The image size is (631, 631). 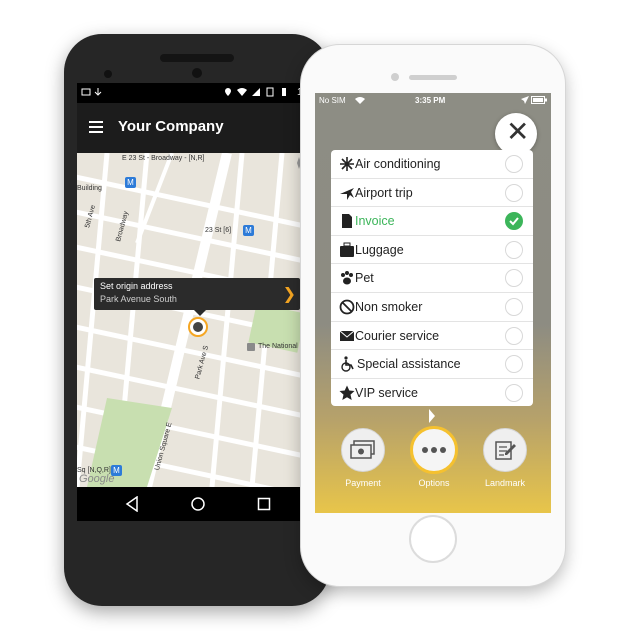 I want to click on phone-camera, so click(x=197, y=73).